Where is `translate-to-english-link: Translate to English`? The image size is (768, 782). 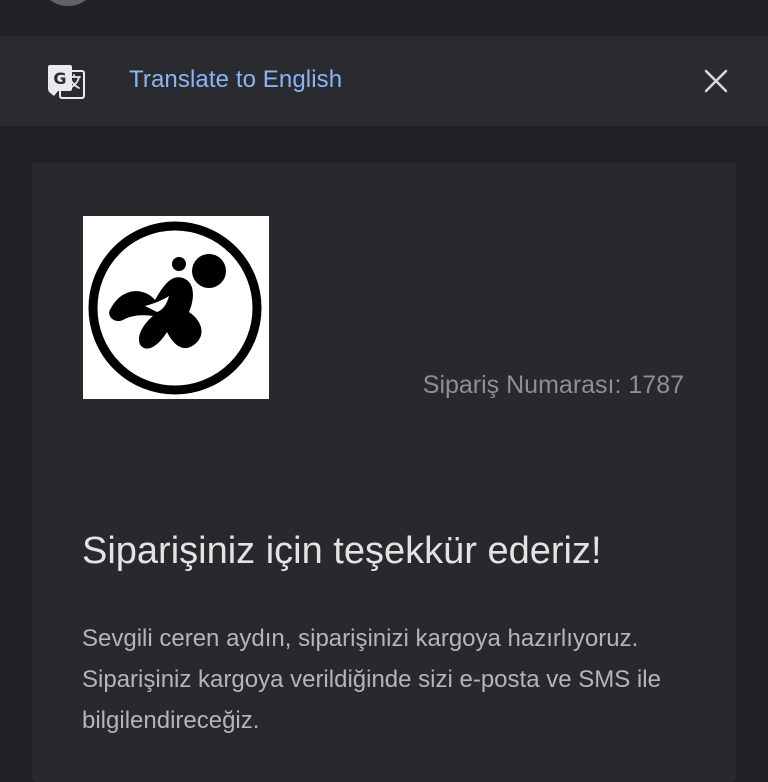
translate-to-english-link: Translate to English is located at coordinates (235, 80).